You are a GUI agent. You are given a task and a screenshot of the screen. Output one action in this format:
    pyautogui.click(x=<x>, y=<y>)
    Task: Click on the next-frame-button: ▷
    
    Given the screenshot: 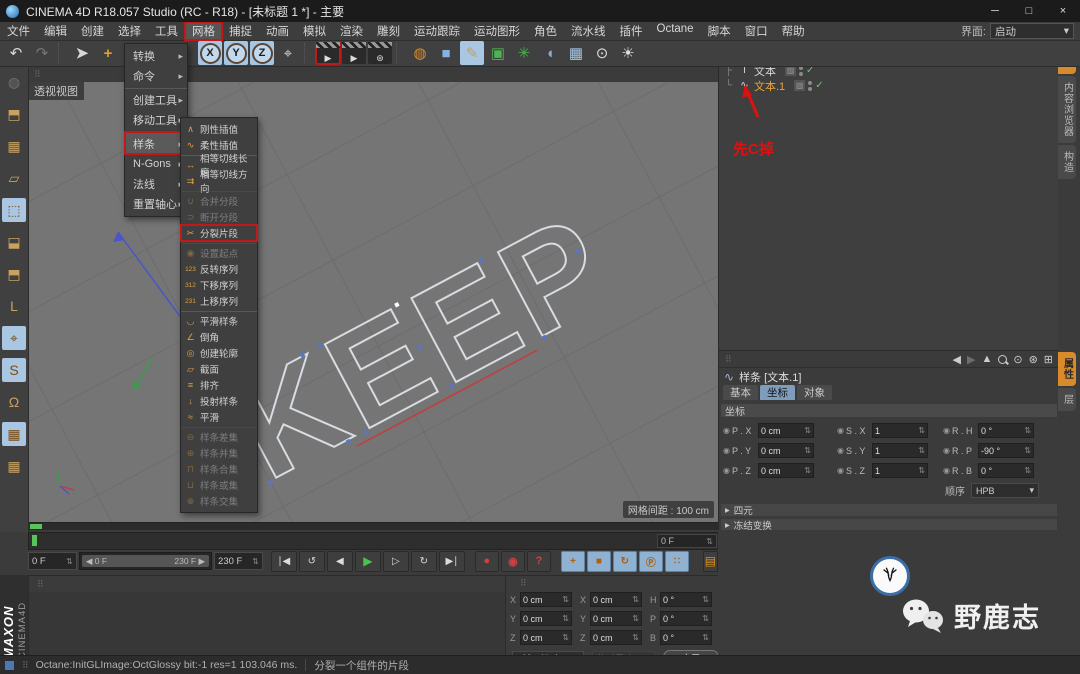 What is the action you would take?
    pyautogui.click(x=395, y=561)
    